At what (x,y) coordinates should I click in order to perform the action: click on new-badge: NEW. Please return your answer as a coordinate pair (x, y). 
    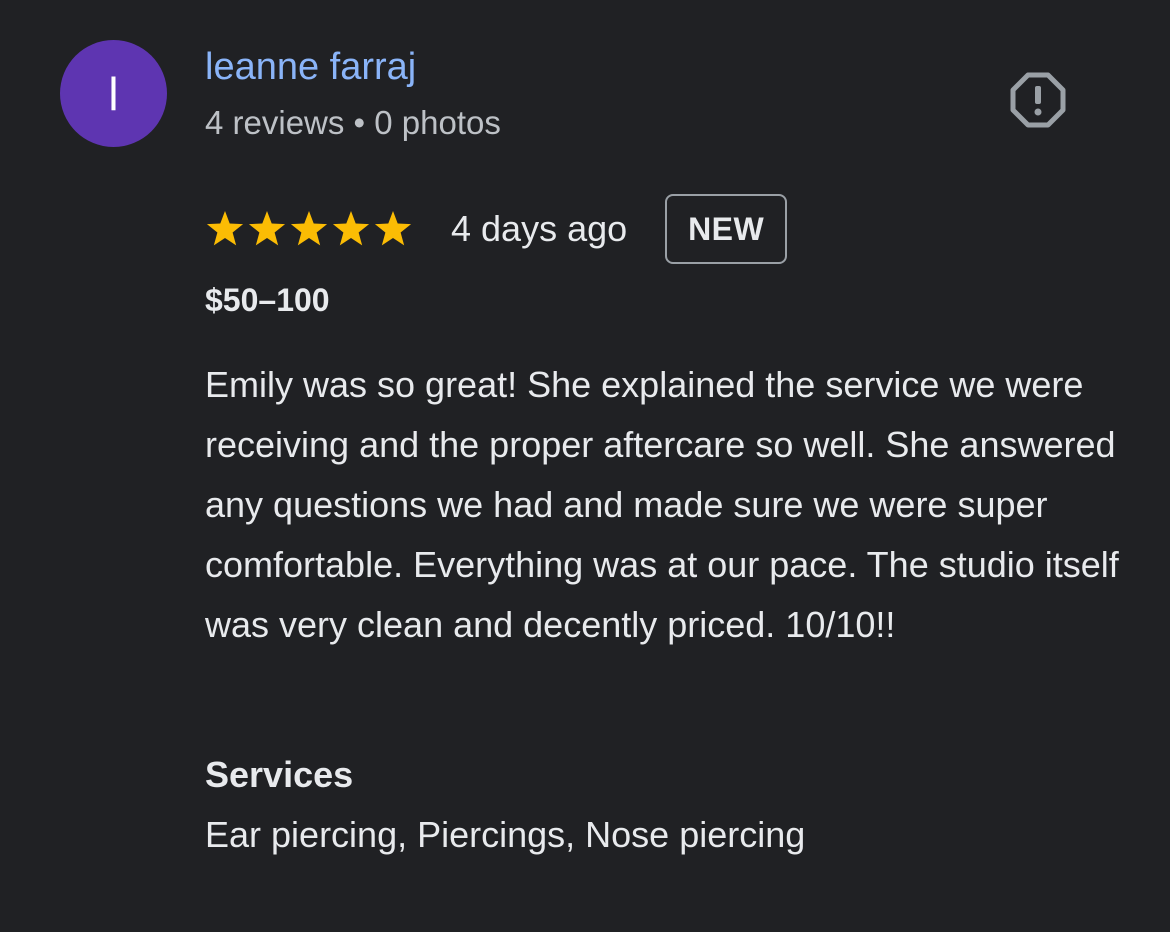
    Looking at the image, I should click on (726, 229).